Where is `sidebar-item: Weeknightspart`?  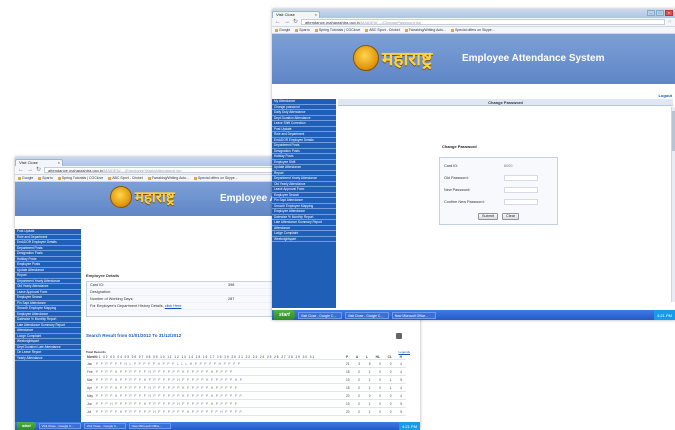 sidebar-item: Weeknightspart is located at coordinates (304, 239).